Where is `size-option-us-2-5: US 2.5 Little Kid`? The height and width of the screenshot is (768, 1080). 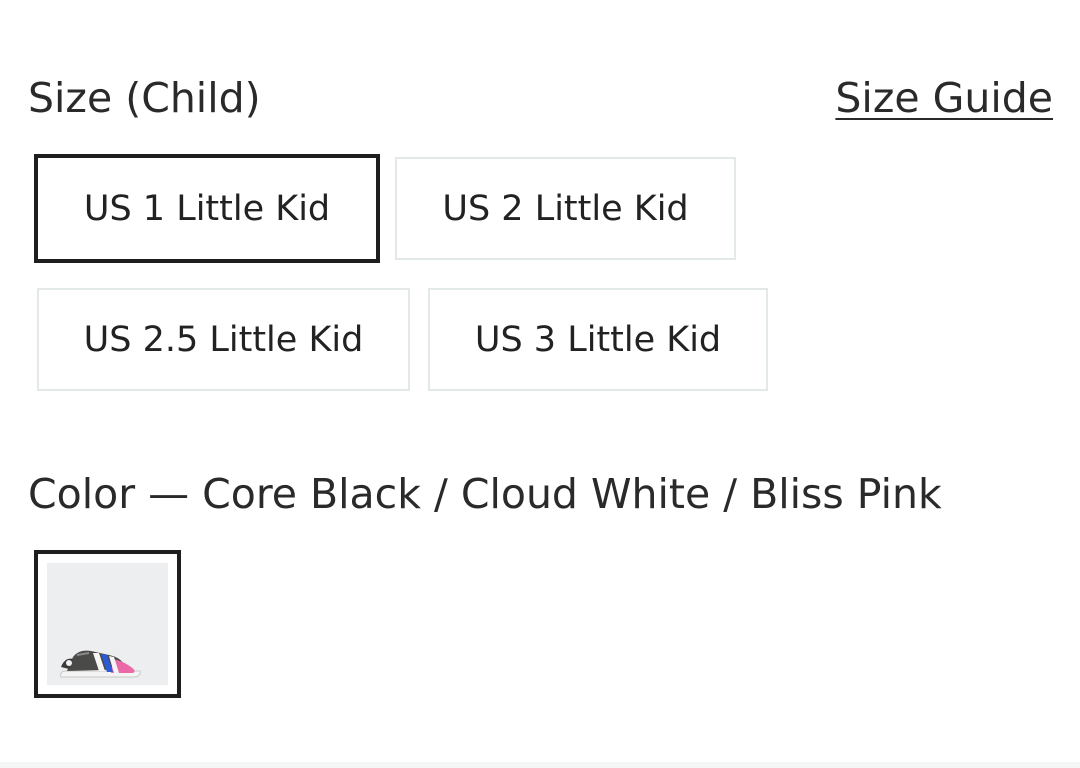 size-option-us-2-5: US 2.5 Little Kid is located at coordinates (223, 339).